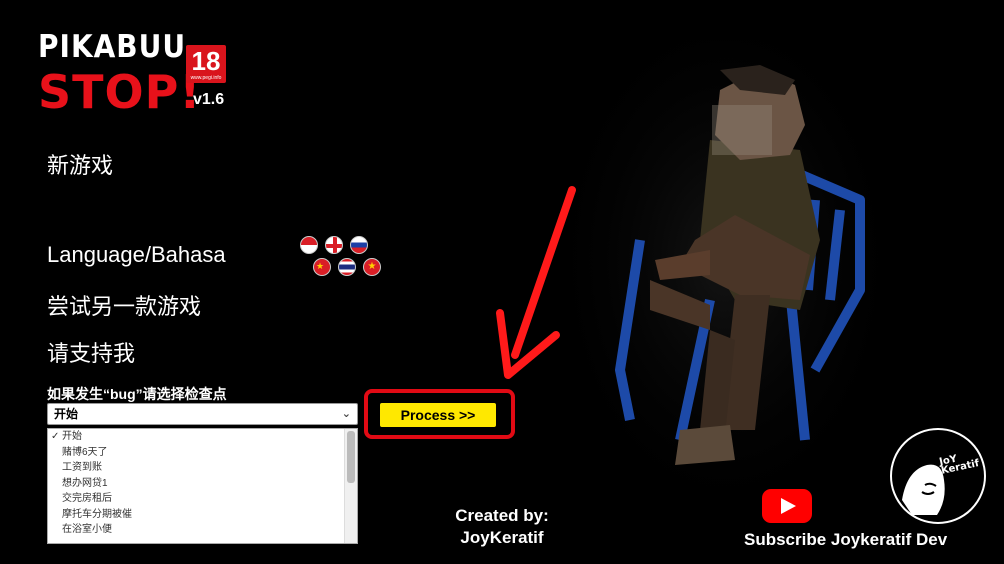 This screenshot has height=564, width=1004. What do you see at coordinates (309, 245) in the screenshot?
I see `indonesia-flag-icon` at bounding box center [309, 245].